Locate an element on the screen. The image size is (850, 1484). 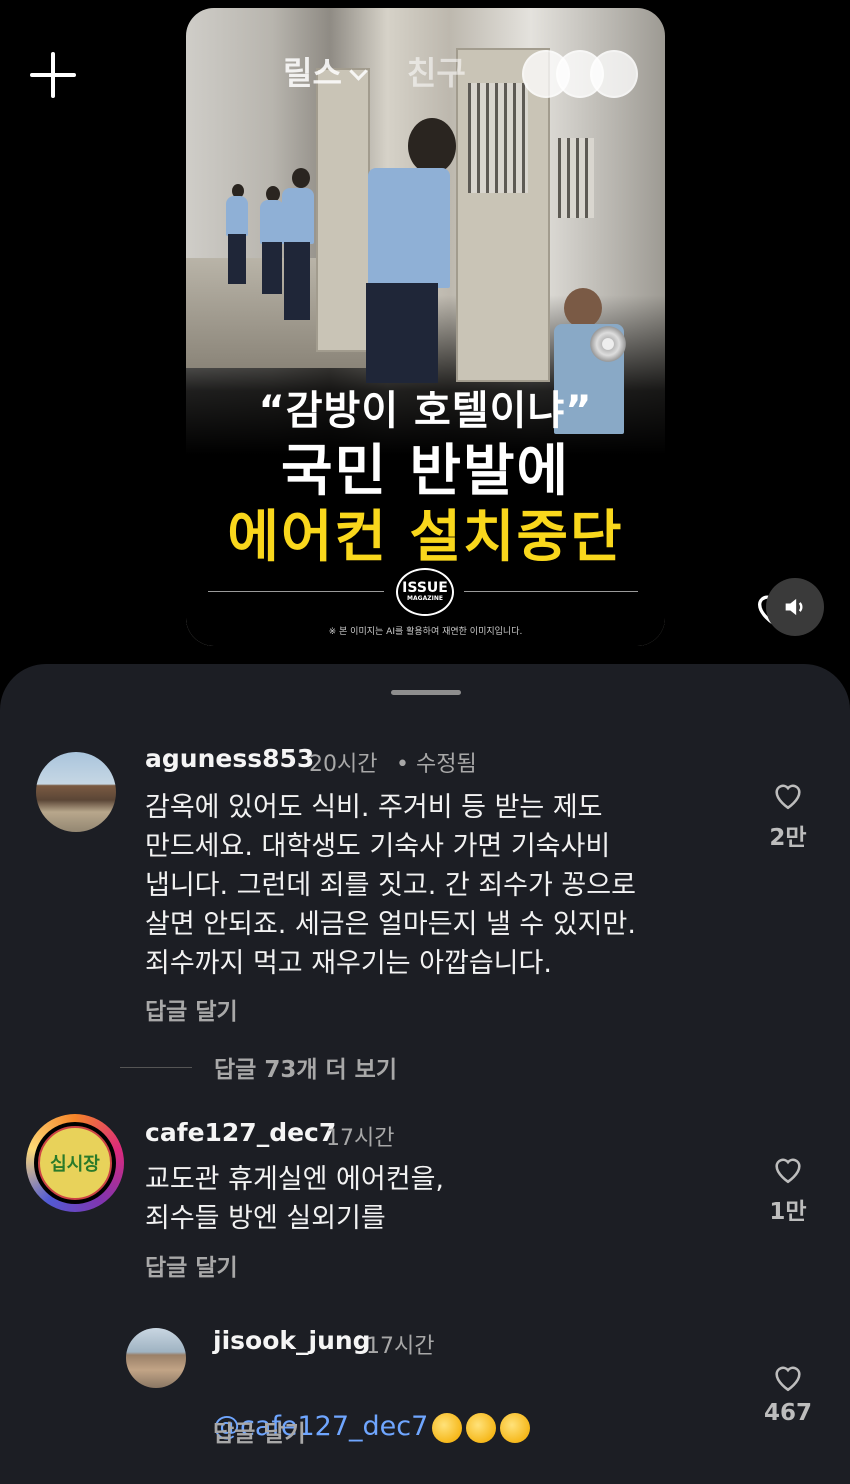
cell-door is located at coordinates (343, 210).